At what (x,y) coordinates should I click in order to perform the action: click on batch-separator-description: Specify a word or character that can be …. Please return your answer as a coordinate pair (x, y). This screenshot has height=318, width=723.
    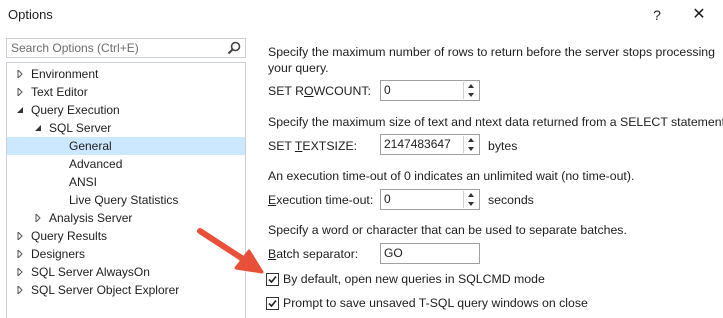
    Looking at the image, I should click on (447, 230).